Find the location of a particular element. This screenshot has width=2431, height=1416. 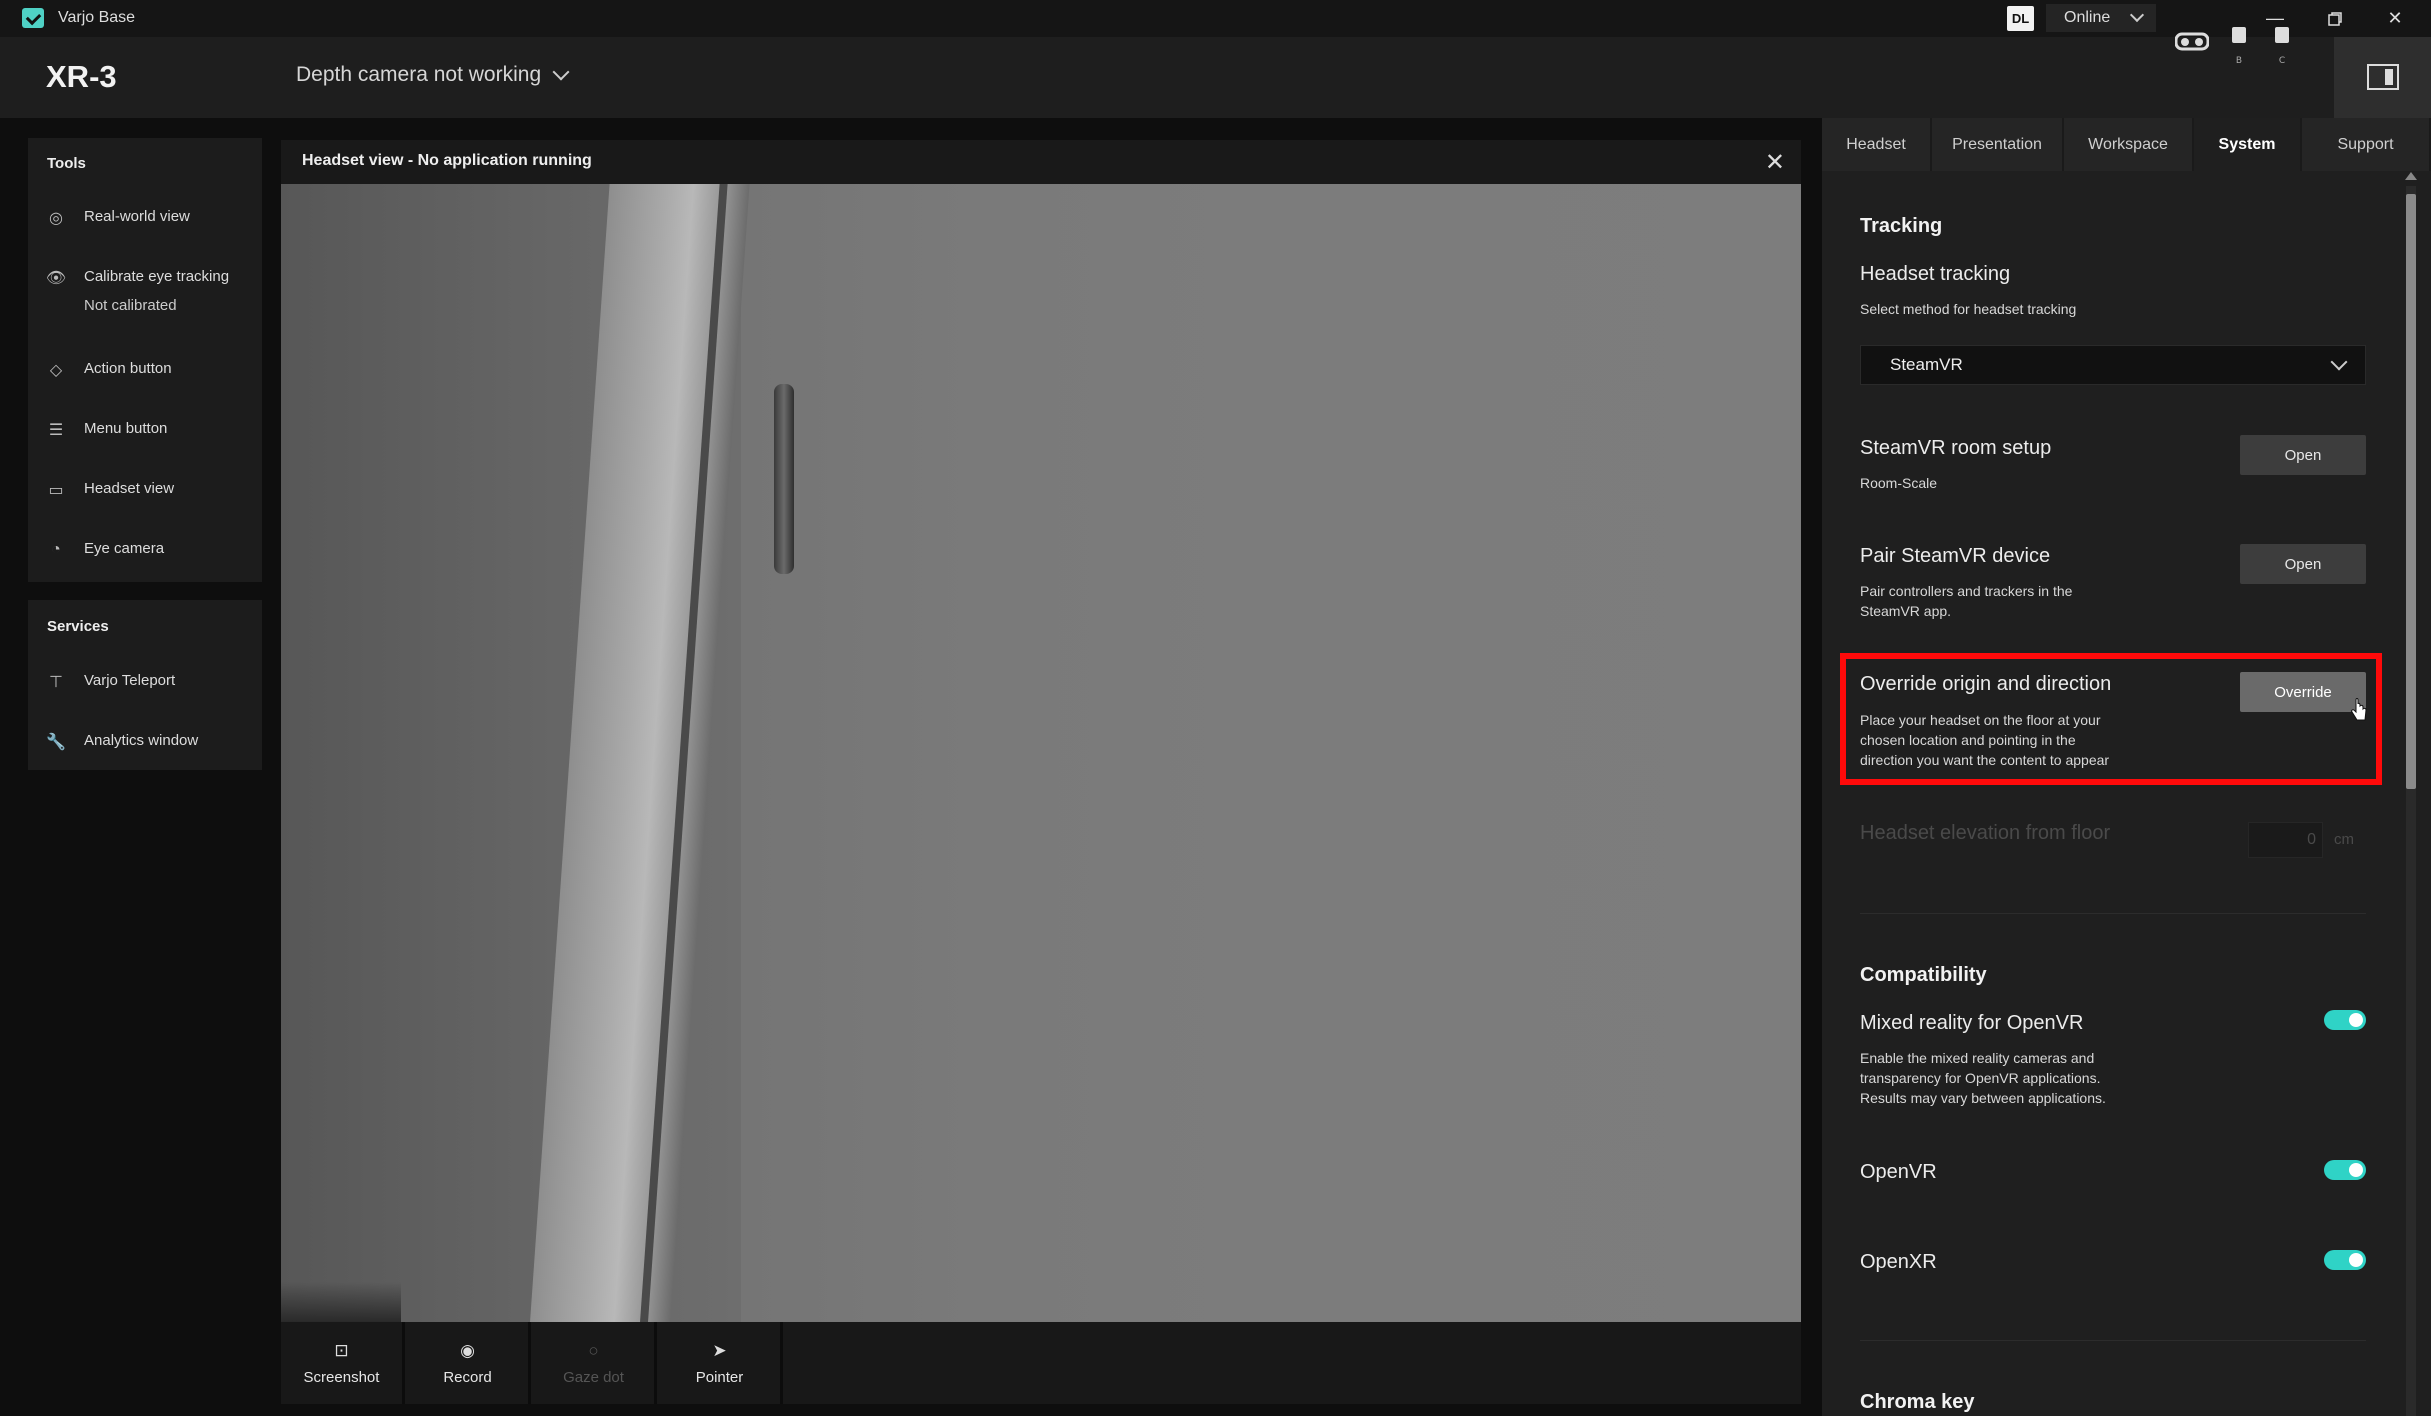

diamond-icon: ◇ is located at coordinates (56, 370).